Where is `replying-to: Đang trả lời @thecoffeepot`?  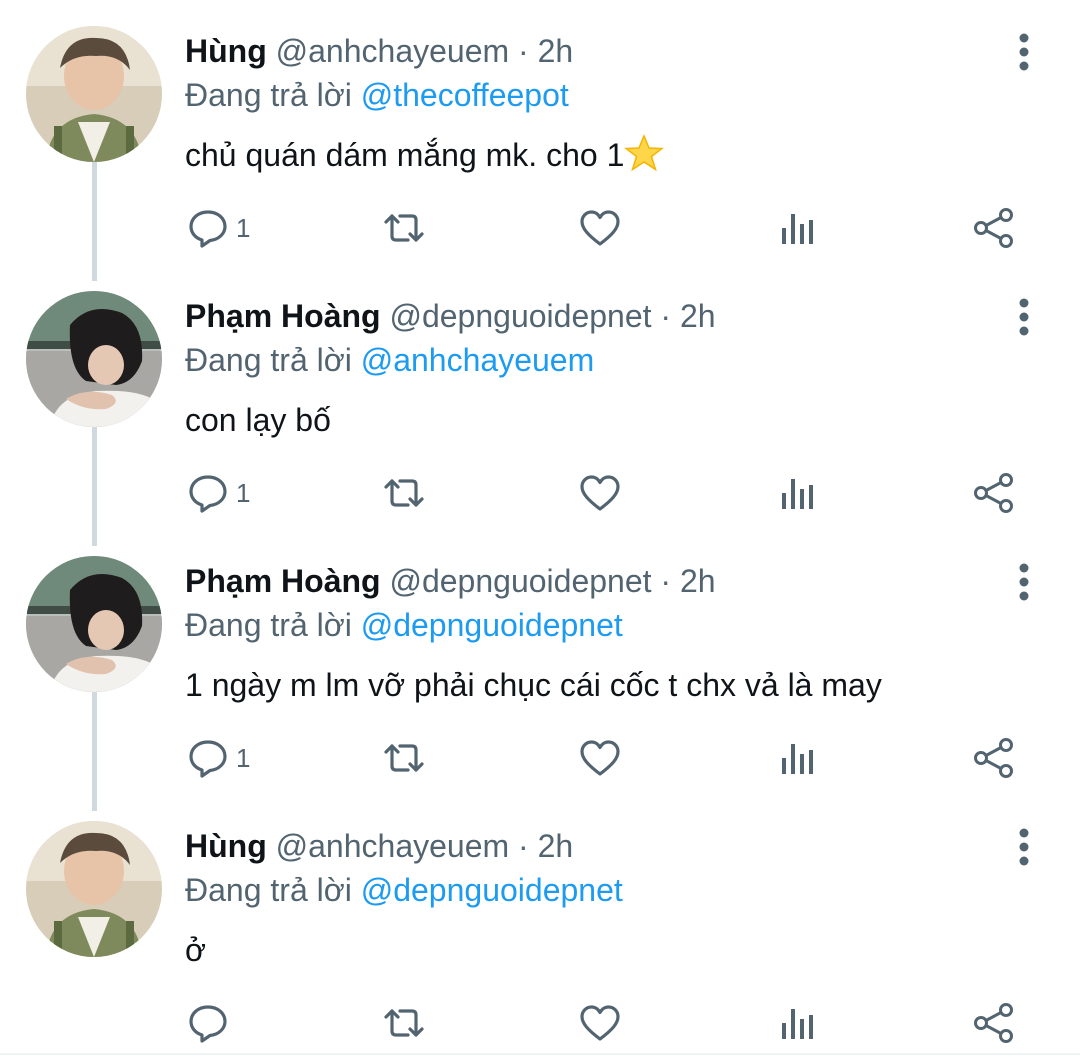 replying-to: Đang trả lời @thecoffeepot is located at coordinates (377, 95).